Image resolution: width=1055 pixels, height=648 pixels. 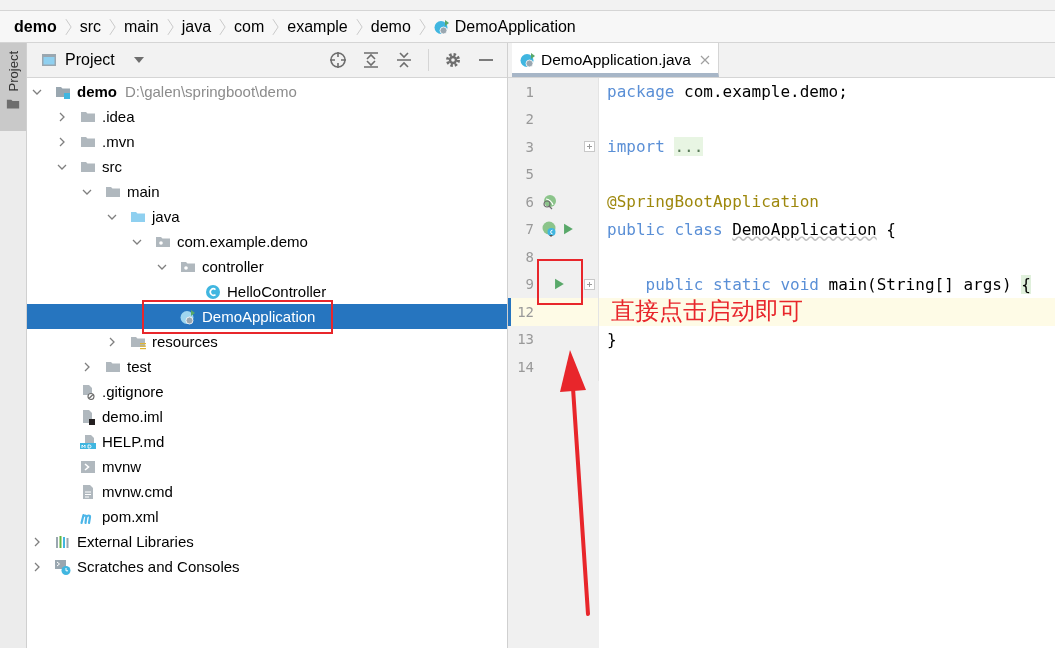 What do you see at coordinates (267, 391) in the screenshot?
I see `tree-item: .gitignore` at bounding box center [267, 391].